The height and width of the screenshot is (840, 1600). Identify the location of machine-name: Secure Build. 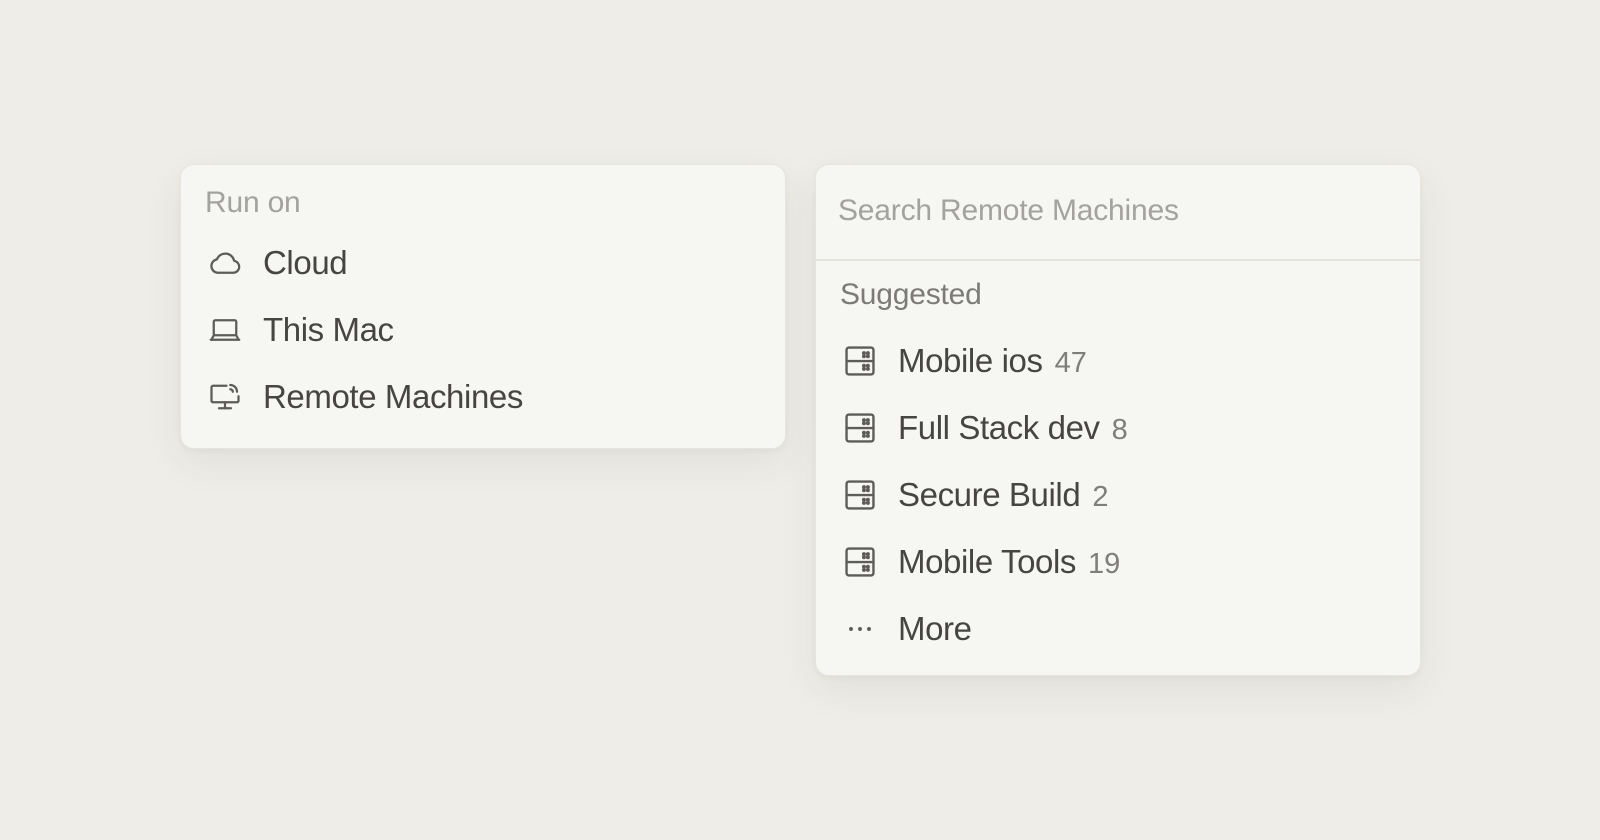
(989, 494).